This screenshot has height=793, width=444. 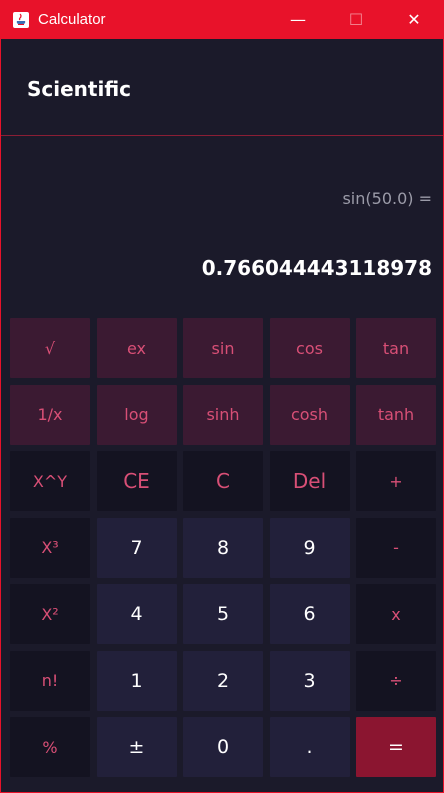 What do you see at coordinates (136, 414) in the screenshot?
I see `key-log: log` at bounding box center [136, 414].